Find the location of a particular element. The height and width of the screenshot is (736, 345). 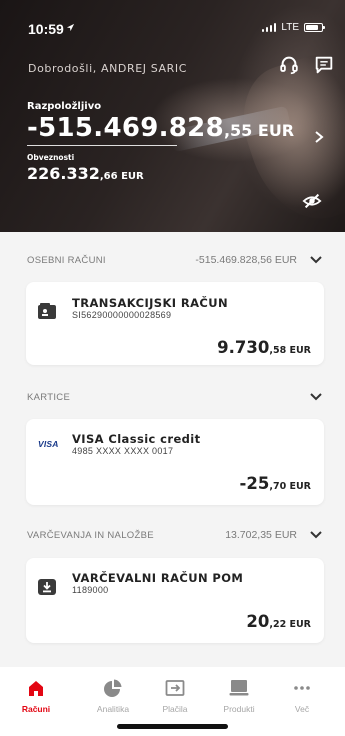

products-icon is located at coordinates (239, 688).